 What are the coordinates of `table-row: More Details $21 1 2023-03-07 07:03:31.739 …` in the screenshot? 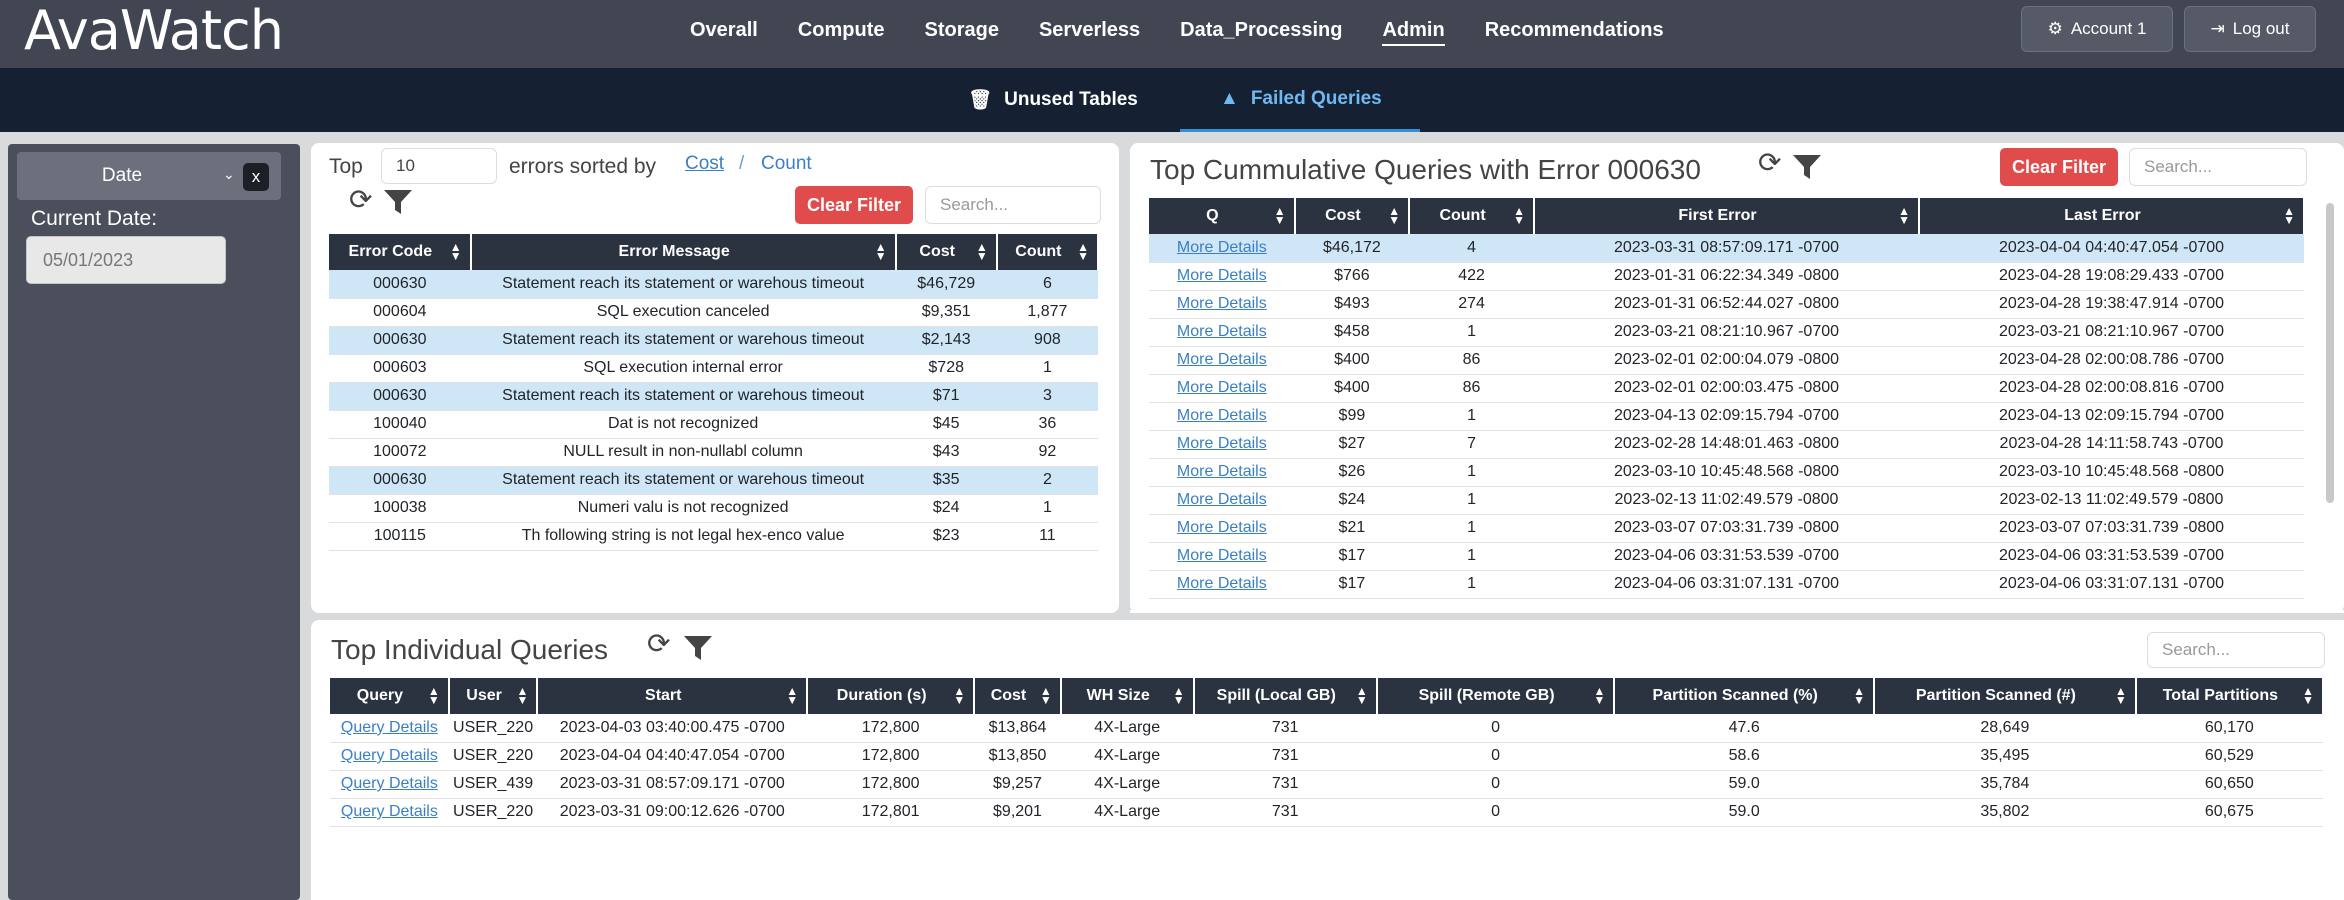 It's located at (1726, 528).